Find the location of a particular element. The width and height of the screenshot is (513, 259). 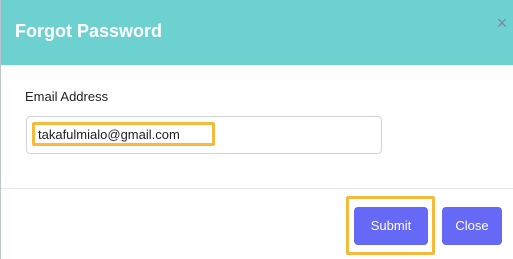

email-label: Email Address is located at coordinates (67, 96).